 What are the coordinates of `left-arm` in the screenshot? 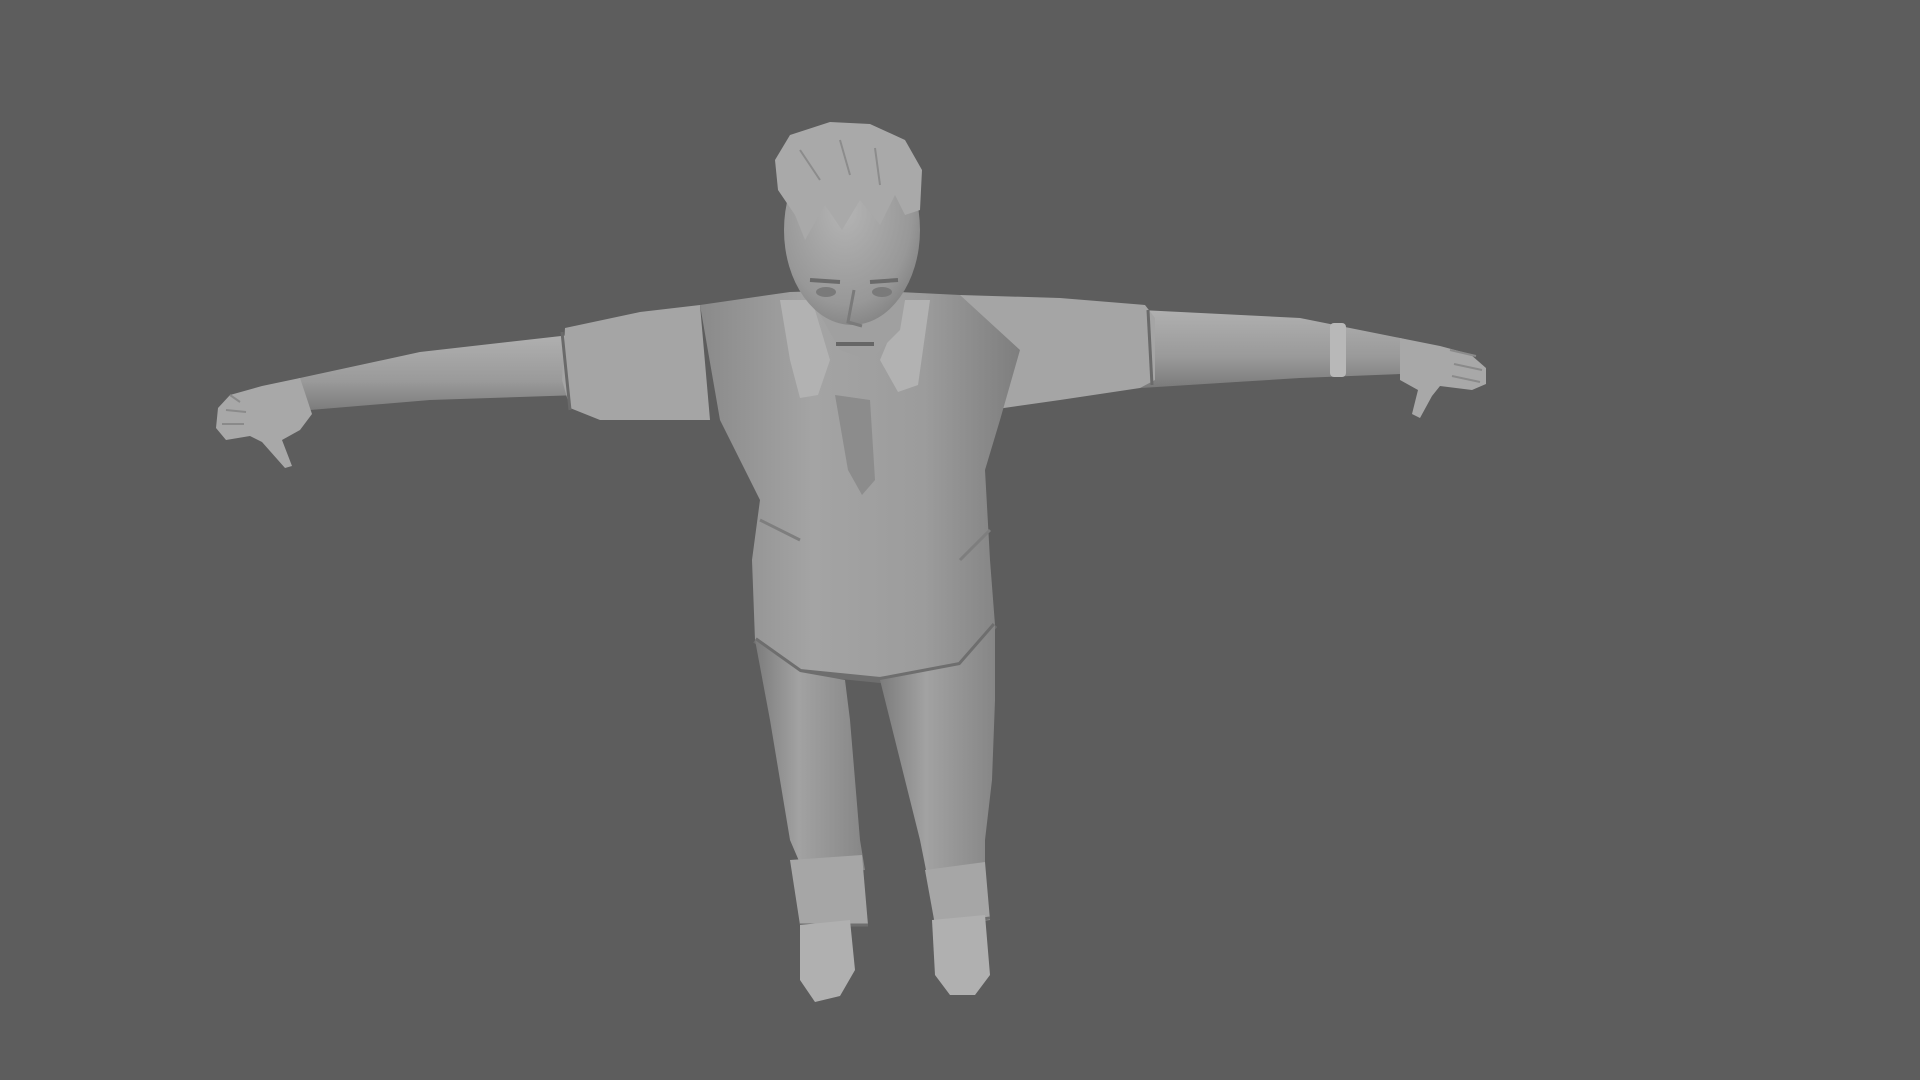 It's located at (463, 386).